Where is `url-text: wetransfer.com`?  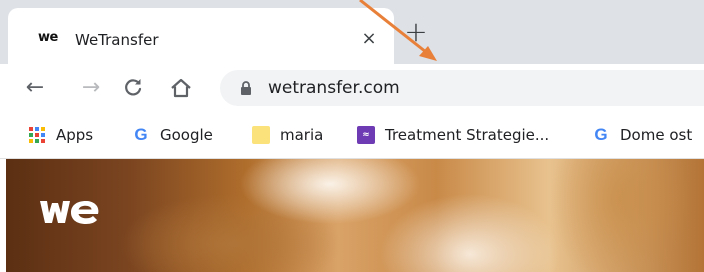
url-text: wetransfer.com is located at coordinates (334, 88).